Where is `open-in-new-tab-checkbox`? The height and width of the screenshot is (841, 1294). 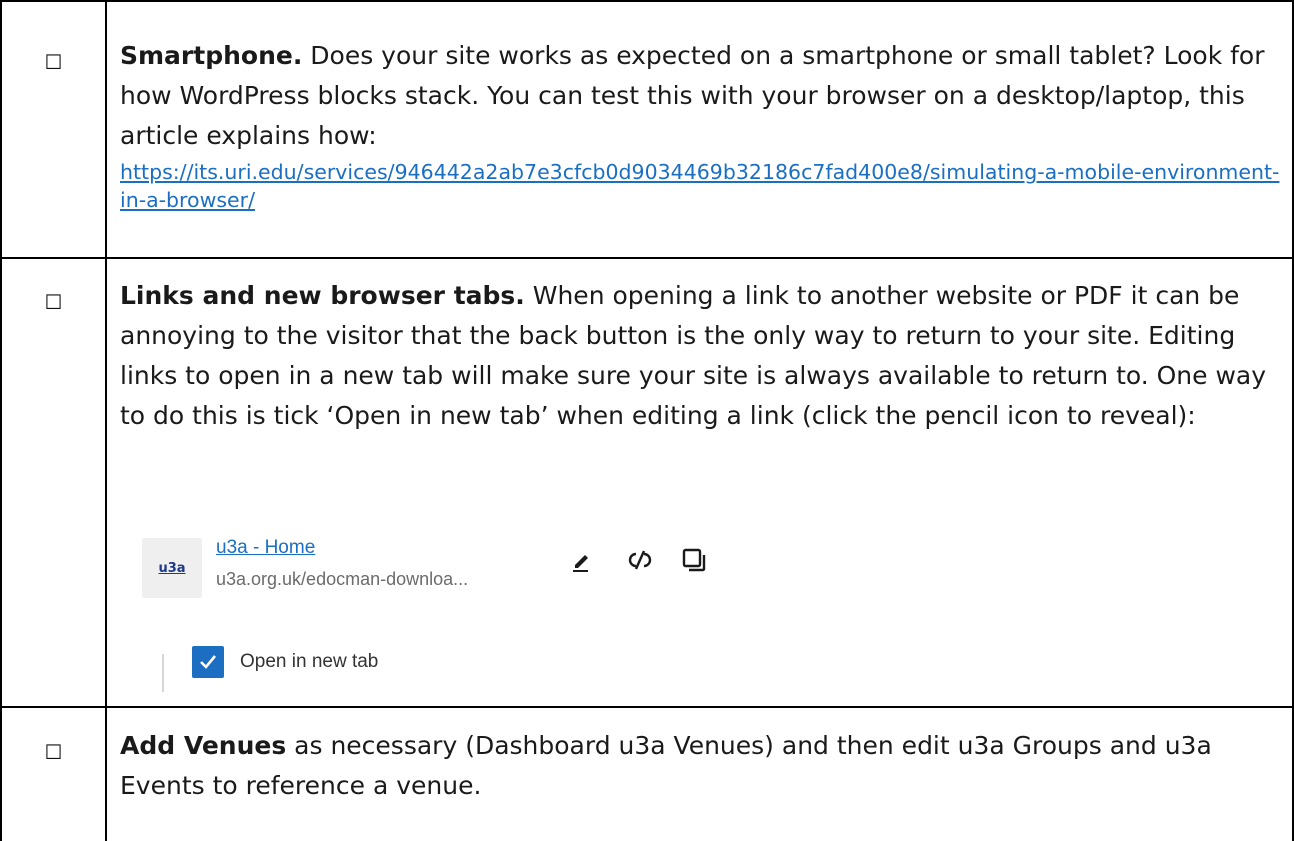 open-in-new-tab-checkbox is located at coordinates (208, 662).